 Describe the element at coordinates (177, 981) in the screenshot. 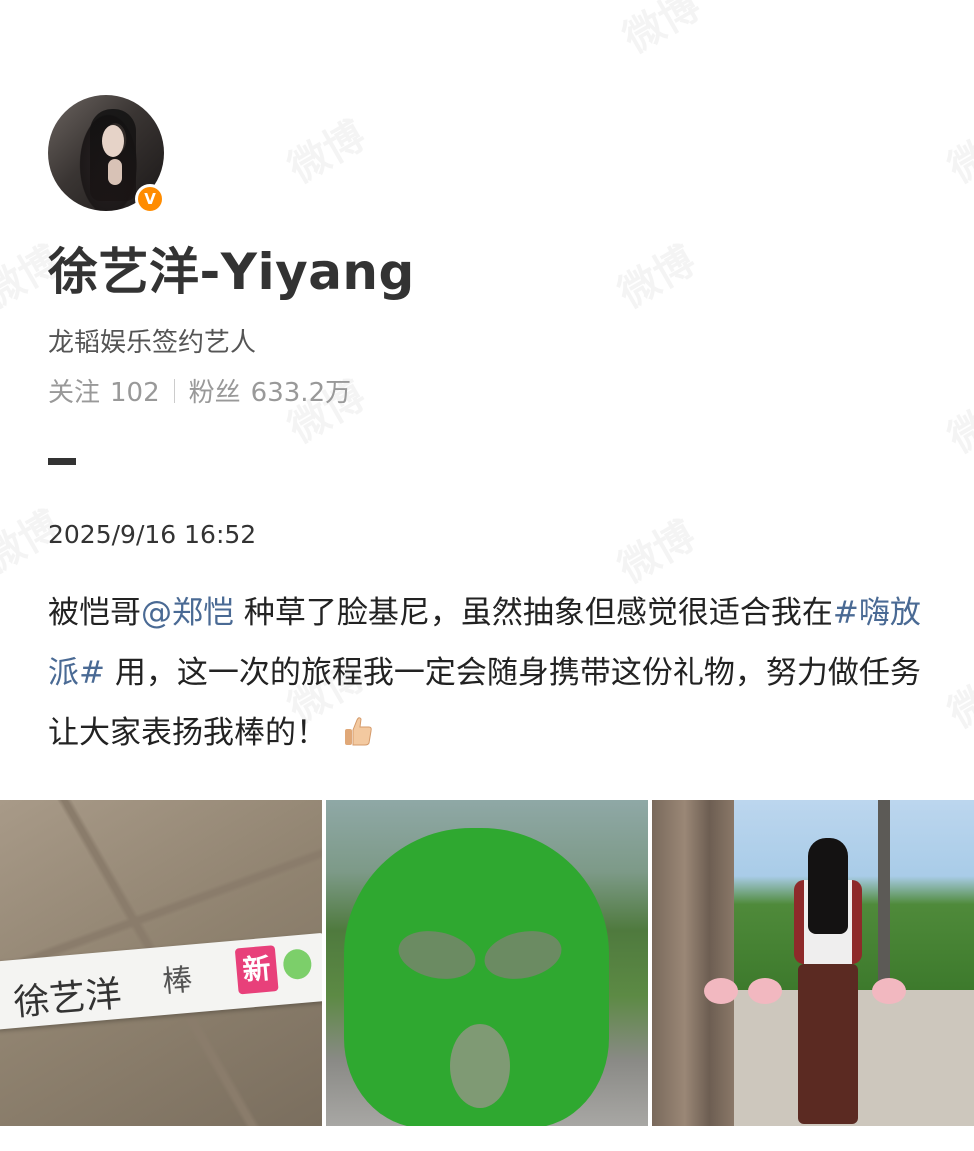

I see `nameplate-handwriting: 棒` at that location.